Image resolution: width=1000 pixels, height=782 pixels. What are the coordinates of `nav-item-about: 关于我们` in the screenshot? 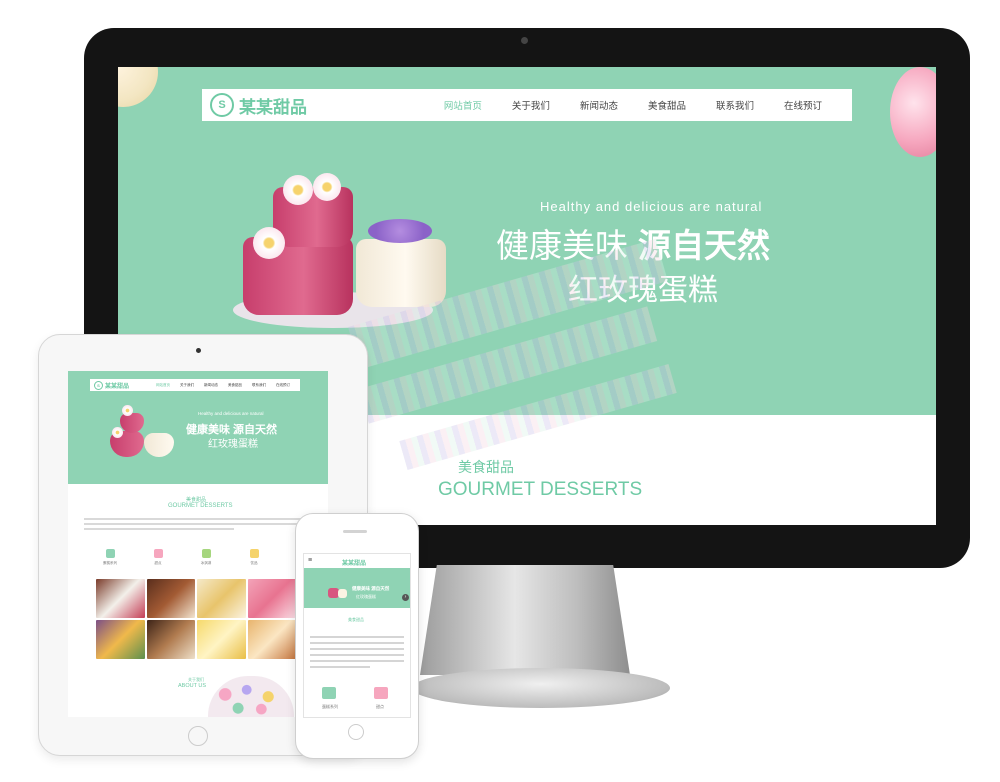 It's located at (531, 105).